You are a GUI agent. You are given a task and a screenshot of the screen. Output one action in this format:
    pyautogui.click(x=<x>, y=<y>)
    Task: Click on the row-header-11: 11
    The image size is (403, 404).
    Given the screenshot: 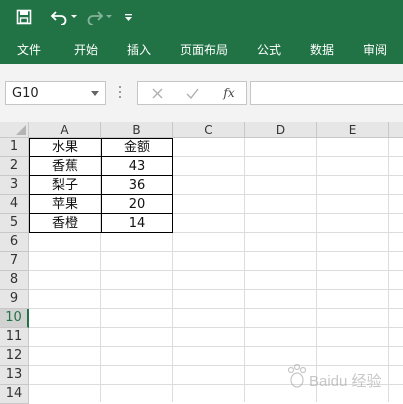 What is the action you would take?
    pyautogui.click(x=14, y=337)
    